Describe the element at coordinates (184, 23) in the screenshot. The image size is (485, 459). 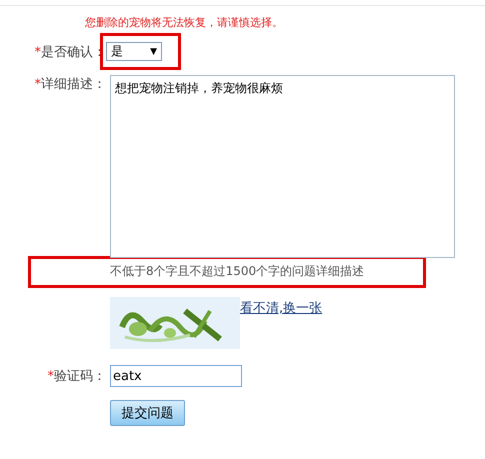
I see `warning-text: 您删除的宠物将无法恢复，请谨慎选择。` at that location.